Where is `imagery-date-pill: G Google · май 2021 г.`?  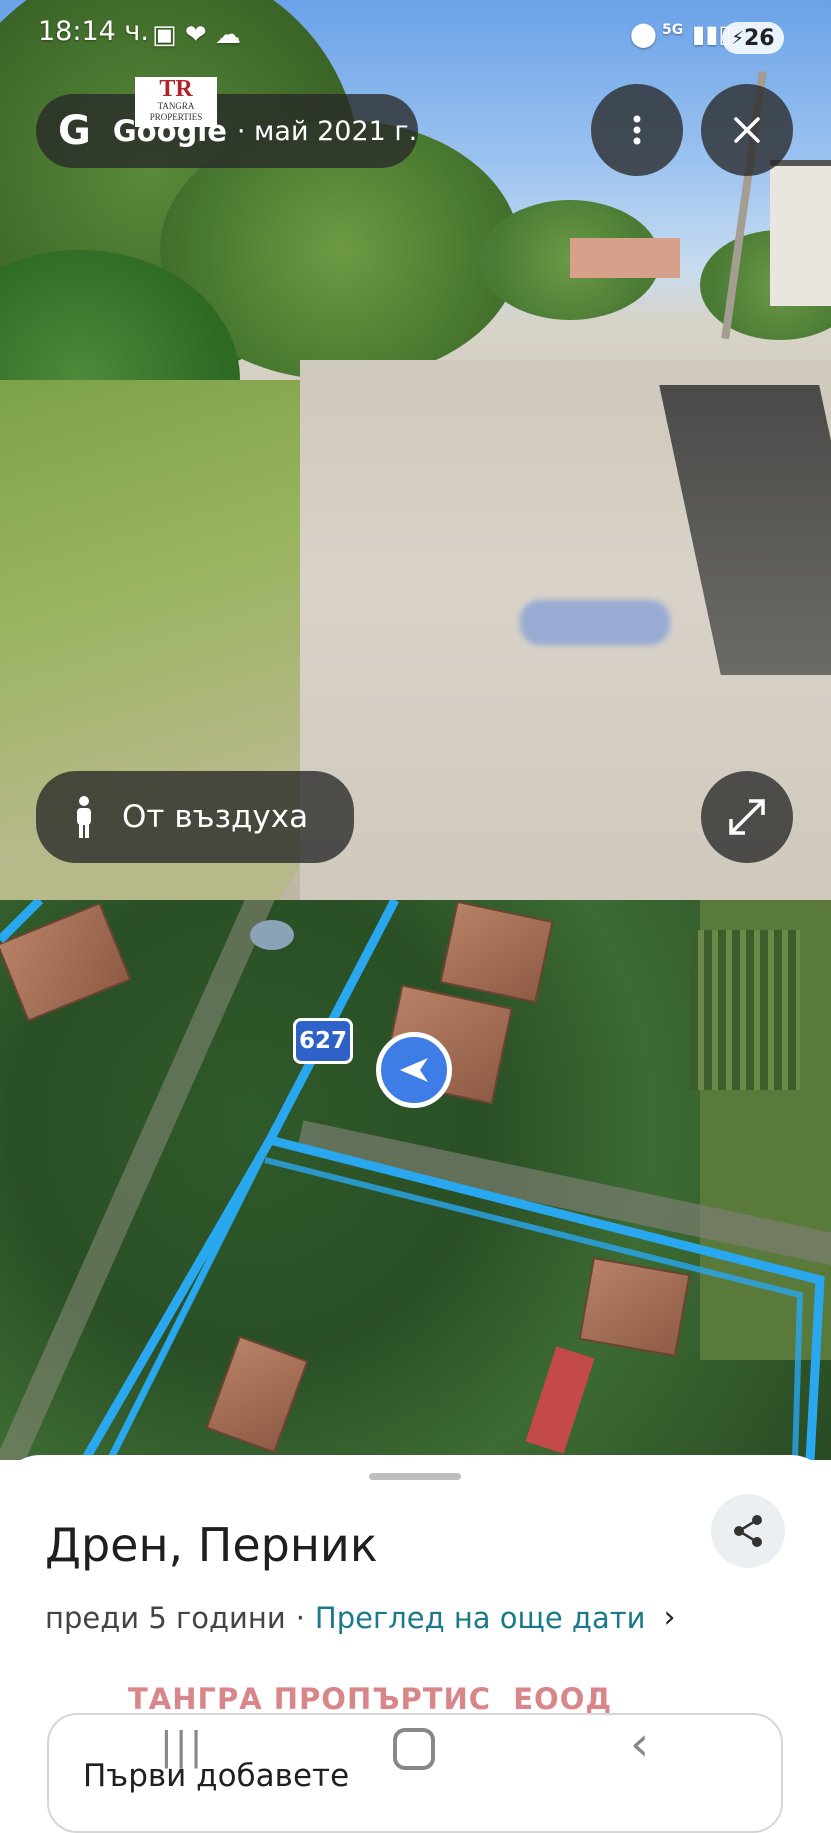
imagery-date-pill: G Google · май 2021 г. is located at coordinates (227, 131).